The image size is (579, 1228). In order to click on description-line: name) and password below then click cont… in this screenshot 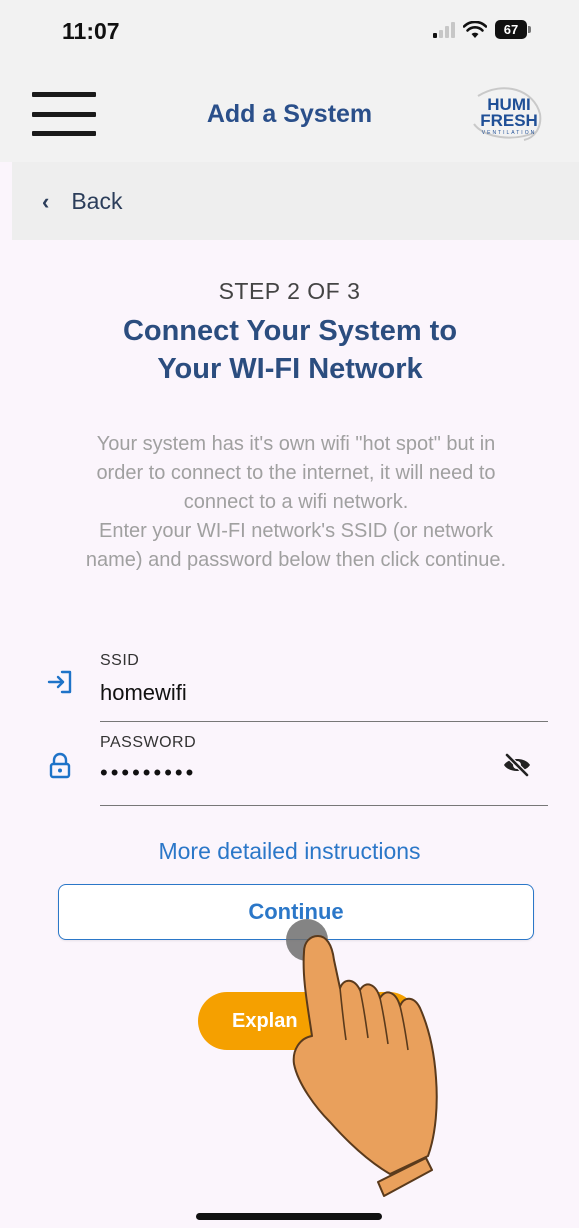, I will do `click(296, 560)`.